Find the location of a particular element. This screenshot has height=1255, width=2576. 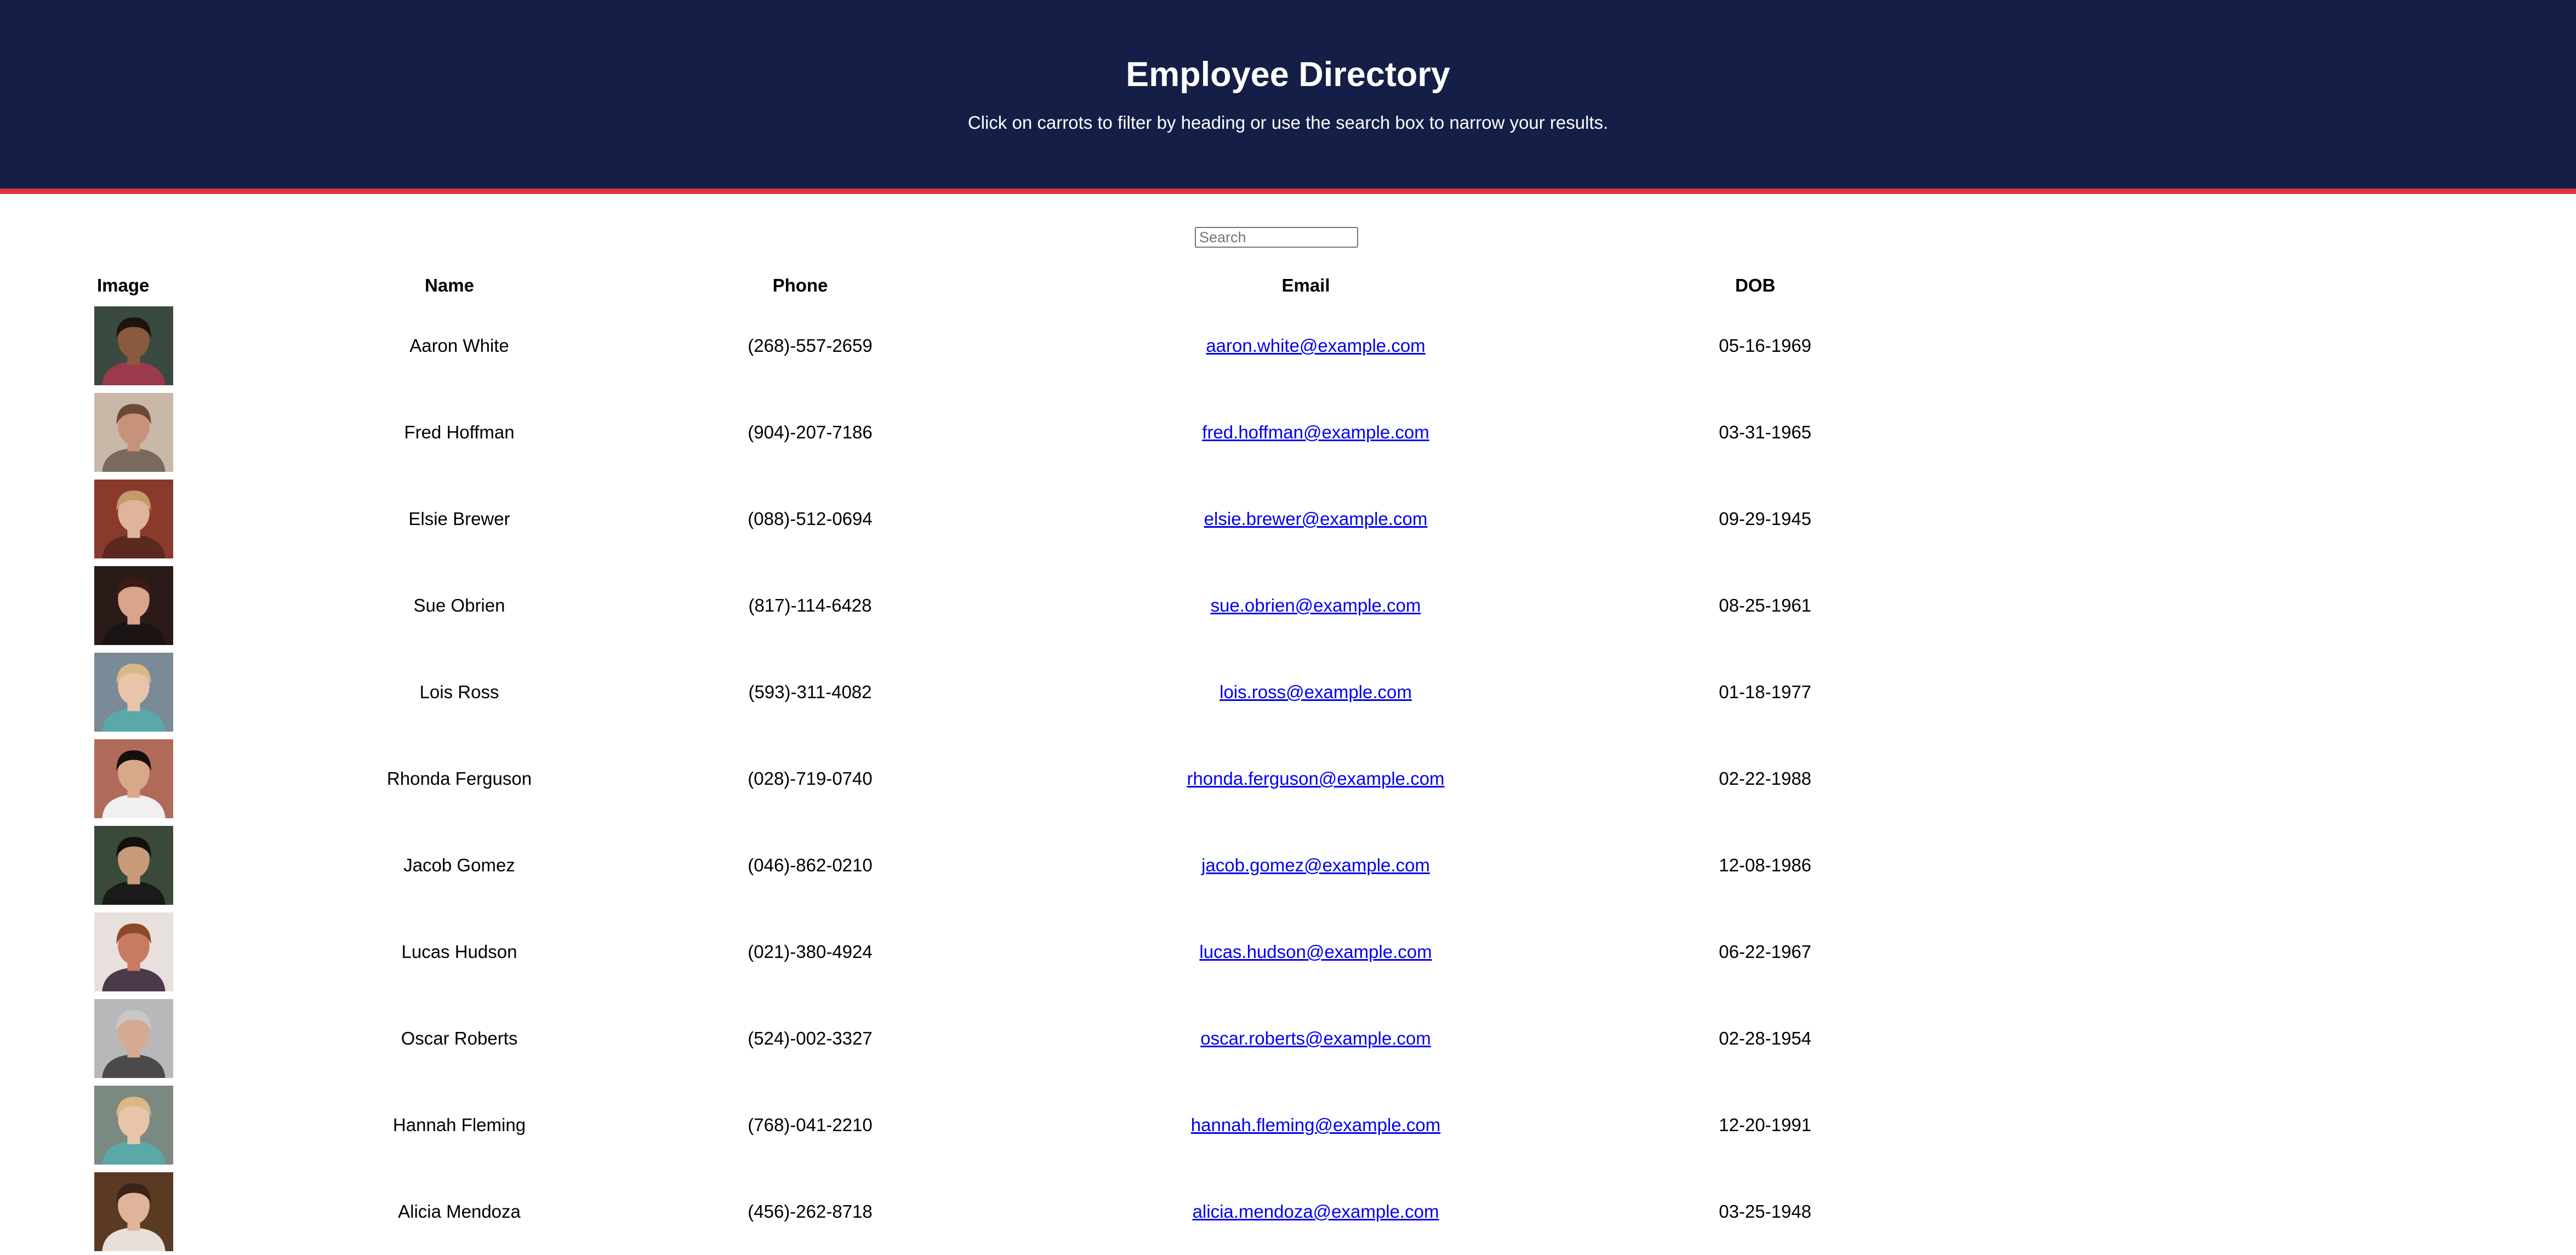

name-cell: Alicia Mendoza is located at coordinates (459, 1211).